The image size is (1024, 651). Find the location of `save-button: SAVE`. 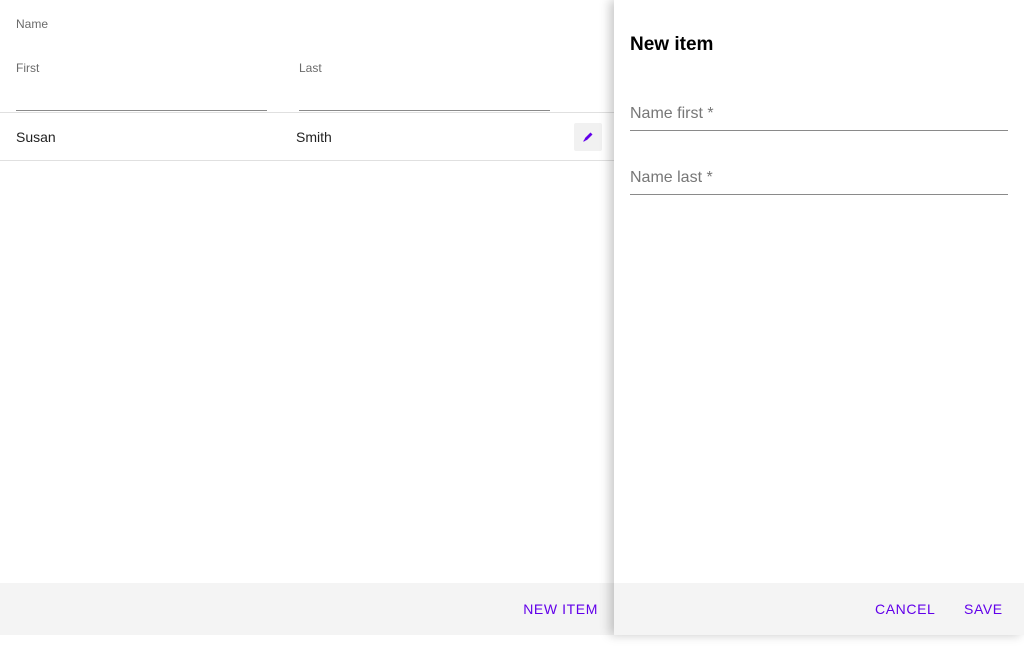

save-button: SAVE is located at coordinates (983, 609).